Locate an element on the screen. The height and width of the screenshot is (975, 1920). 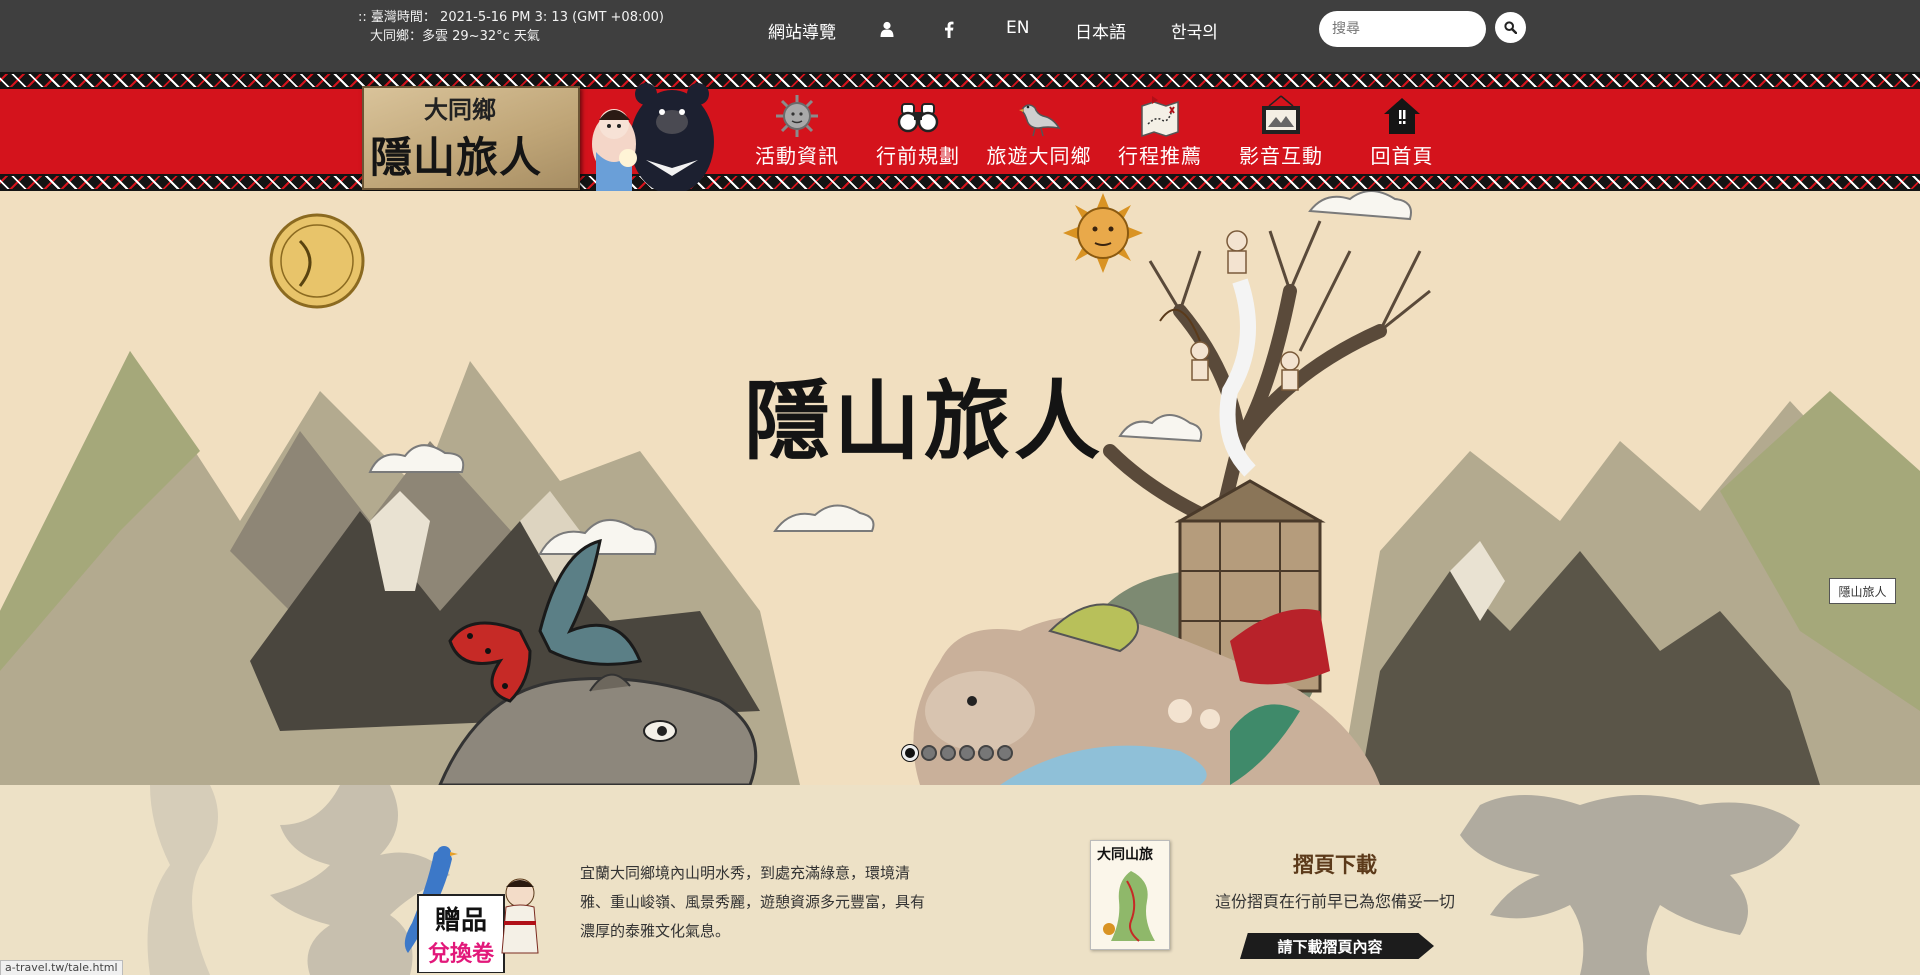
nav-home: 回首頁 is located at coordinates (1402, 131).